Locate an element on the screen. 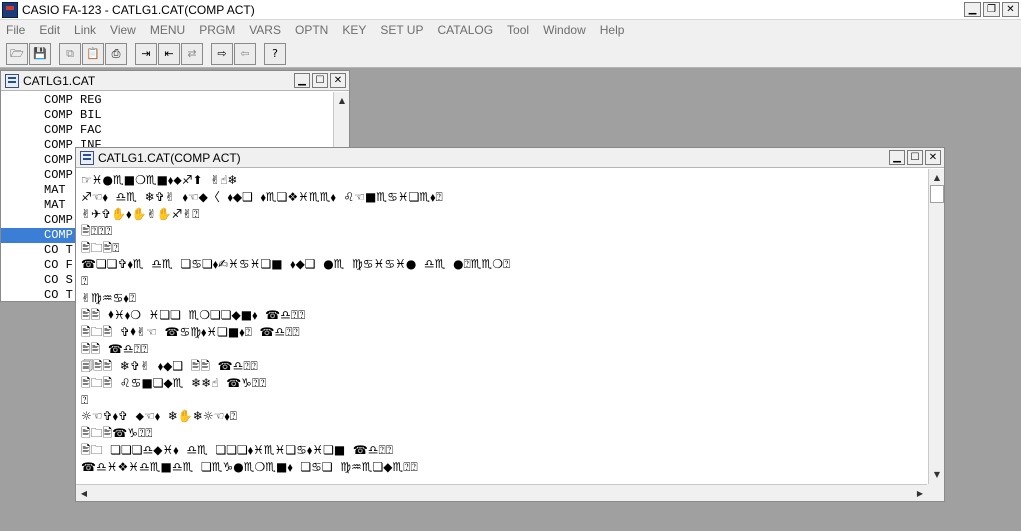  copy-button: ⧉ is located at coordinates (70, 53).